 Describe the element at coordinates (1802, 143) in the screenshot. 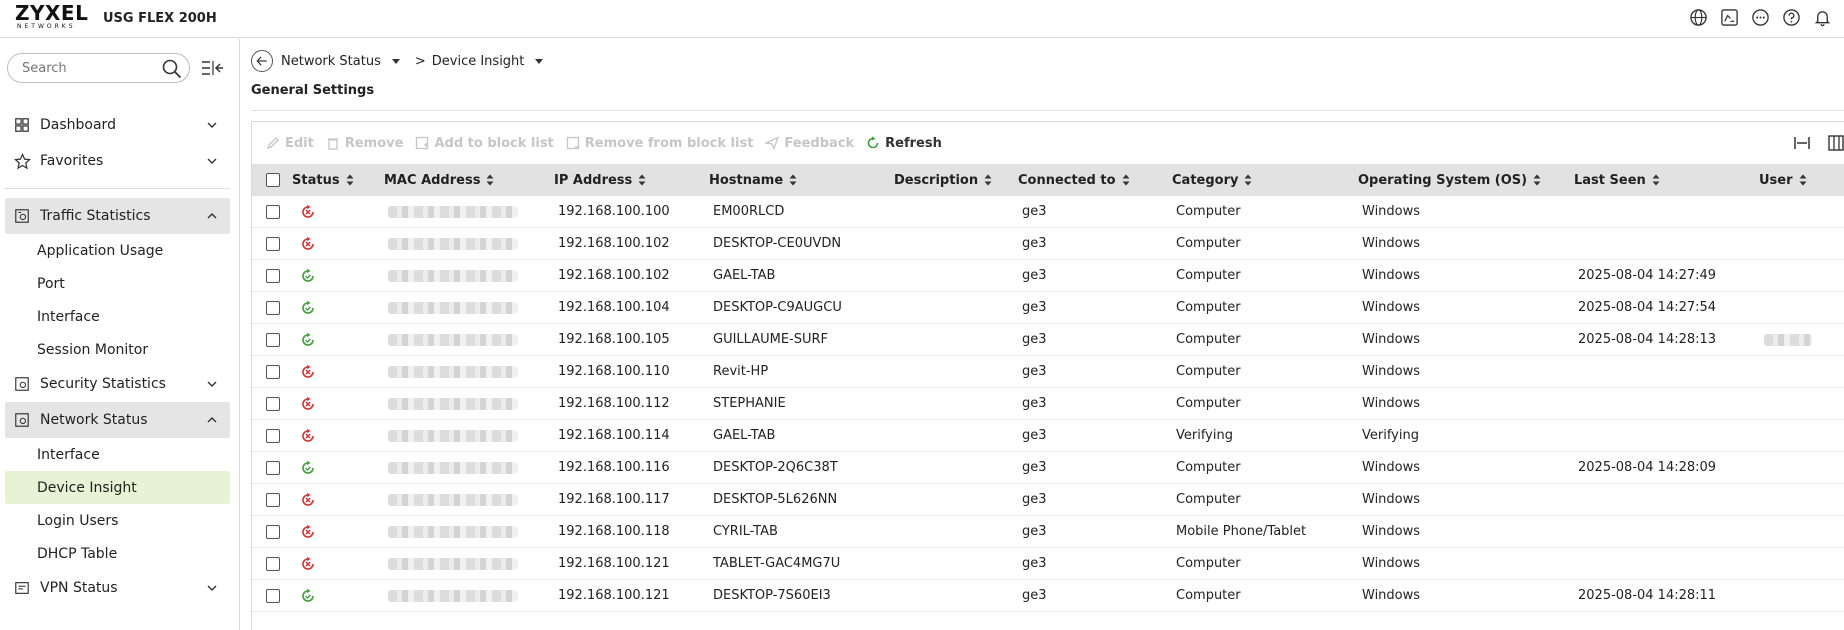

I see `fit-width-icon` at that location.